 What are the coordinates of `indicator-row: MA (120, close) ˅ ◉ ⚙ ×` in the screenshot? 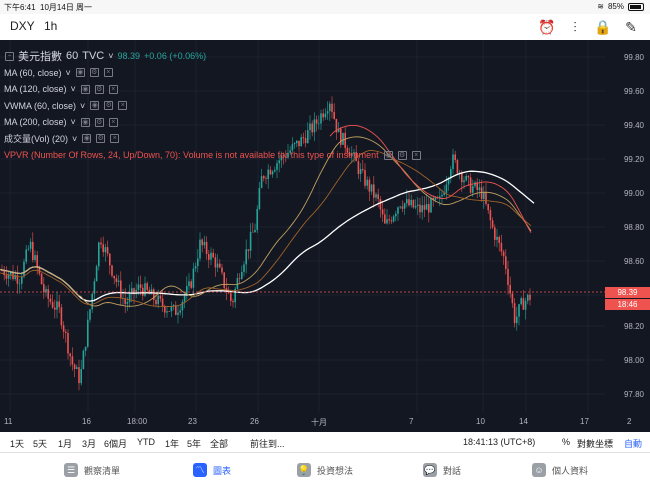 It's located at (212, 89).